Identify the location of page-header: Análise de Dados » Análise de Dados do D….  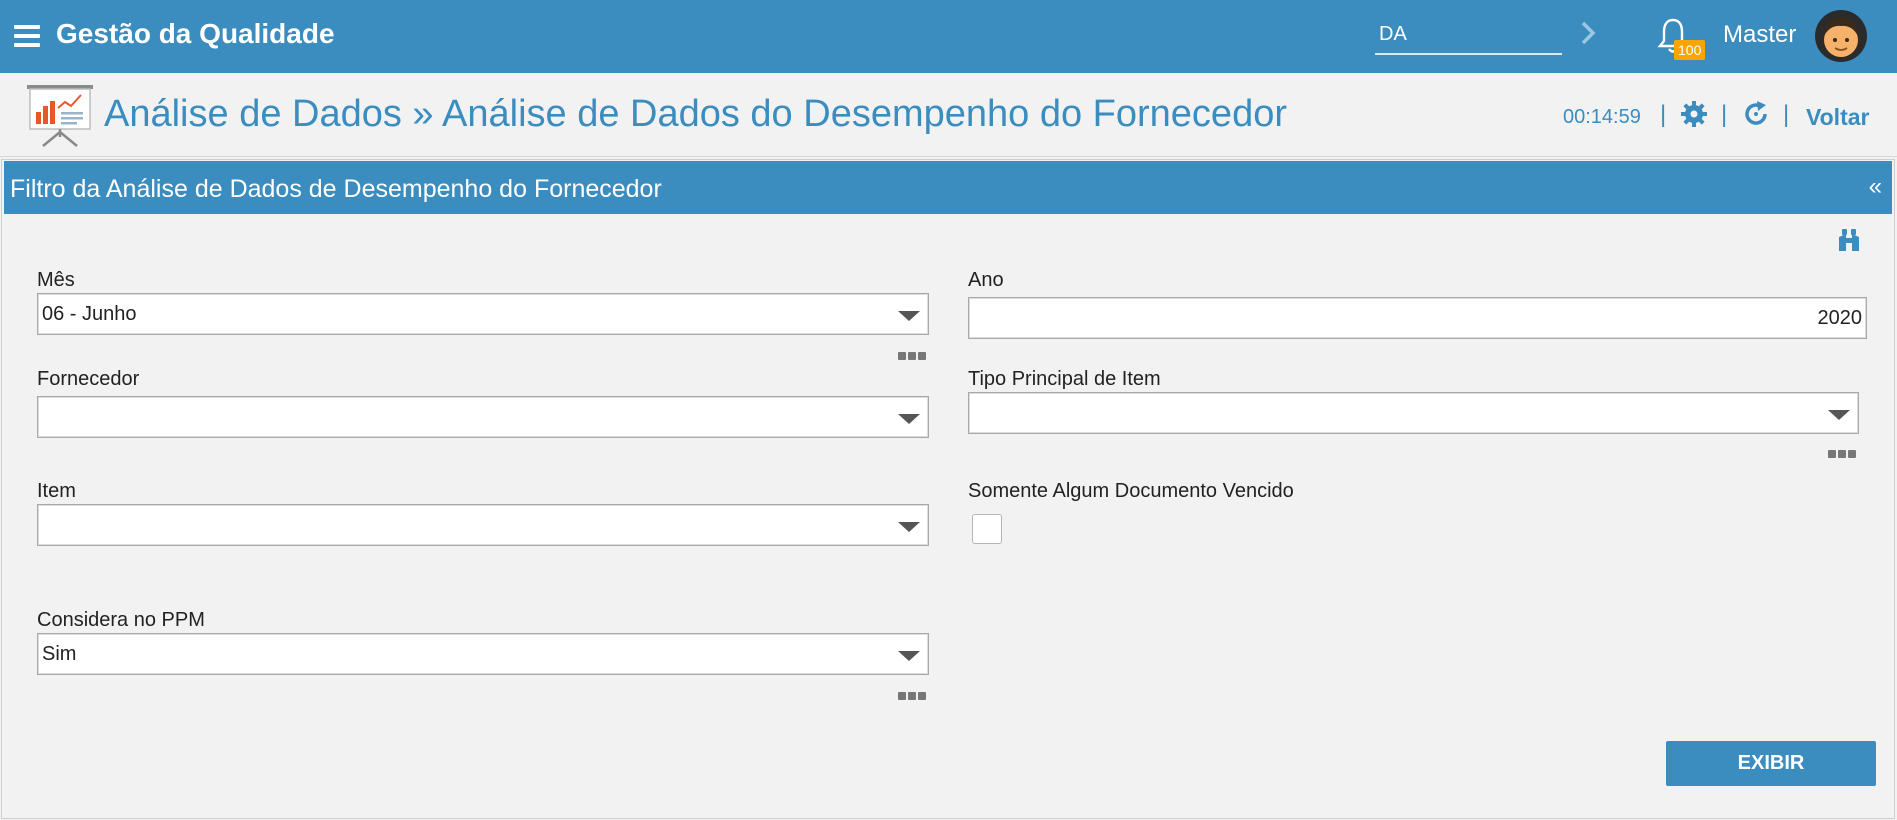
(948, 115).